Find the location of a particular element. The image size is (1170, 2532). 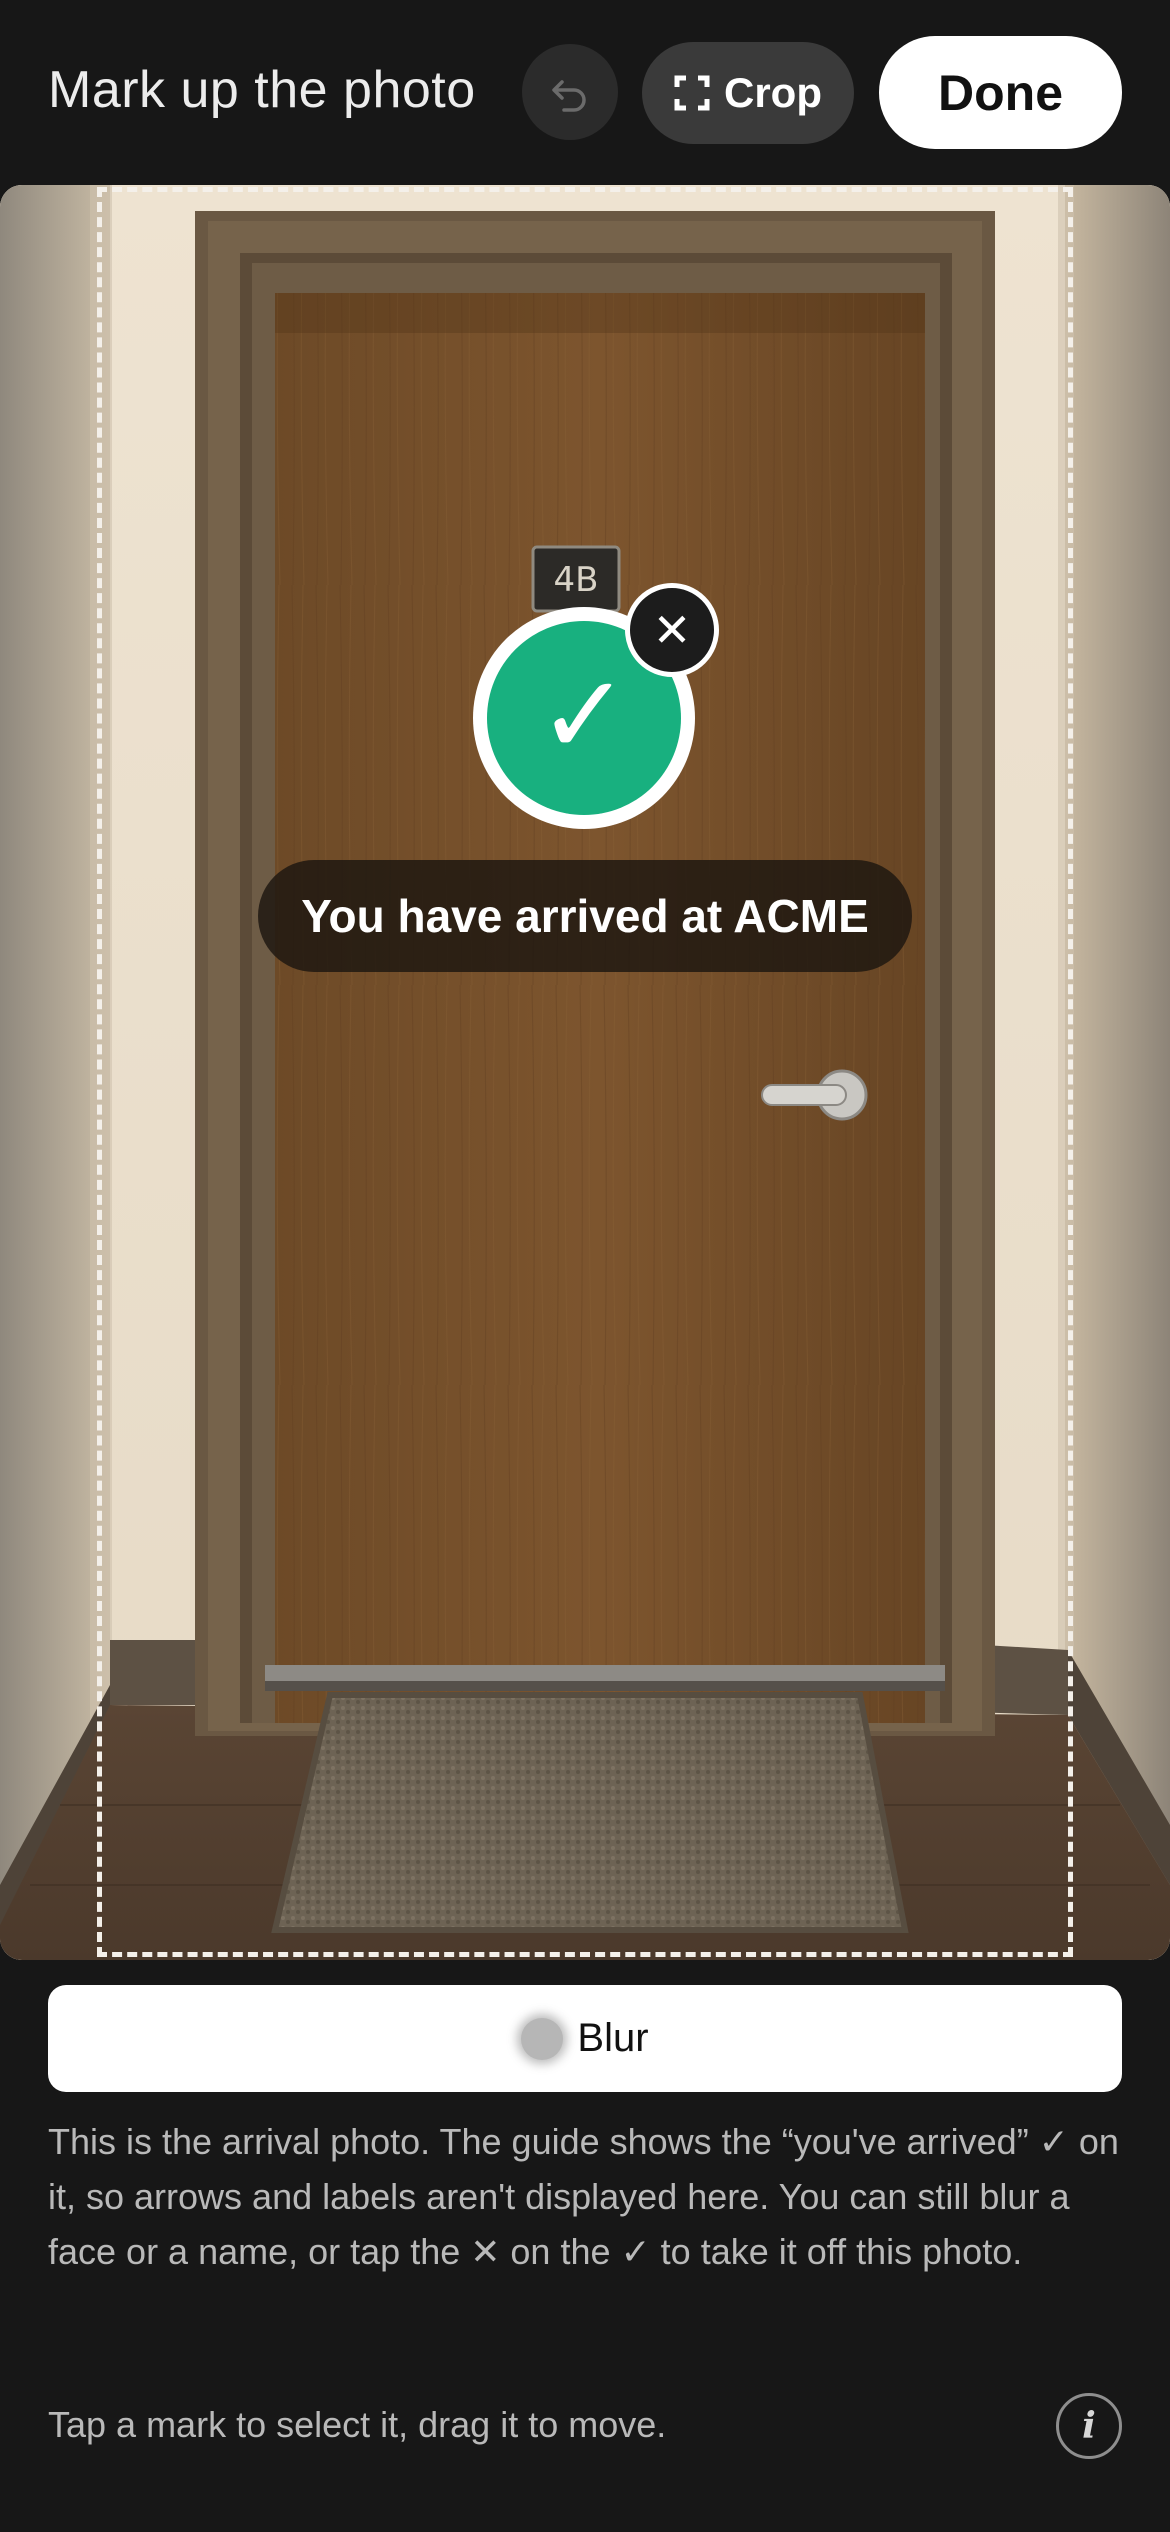

undo-button is located at coordinates (570, 92).